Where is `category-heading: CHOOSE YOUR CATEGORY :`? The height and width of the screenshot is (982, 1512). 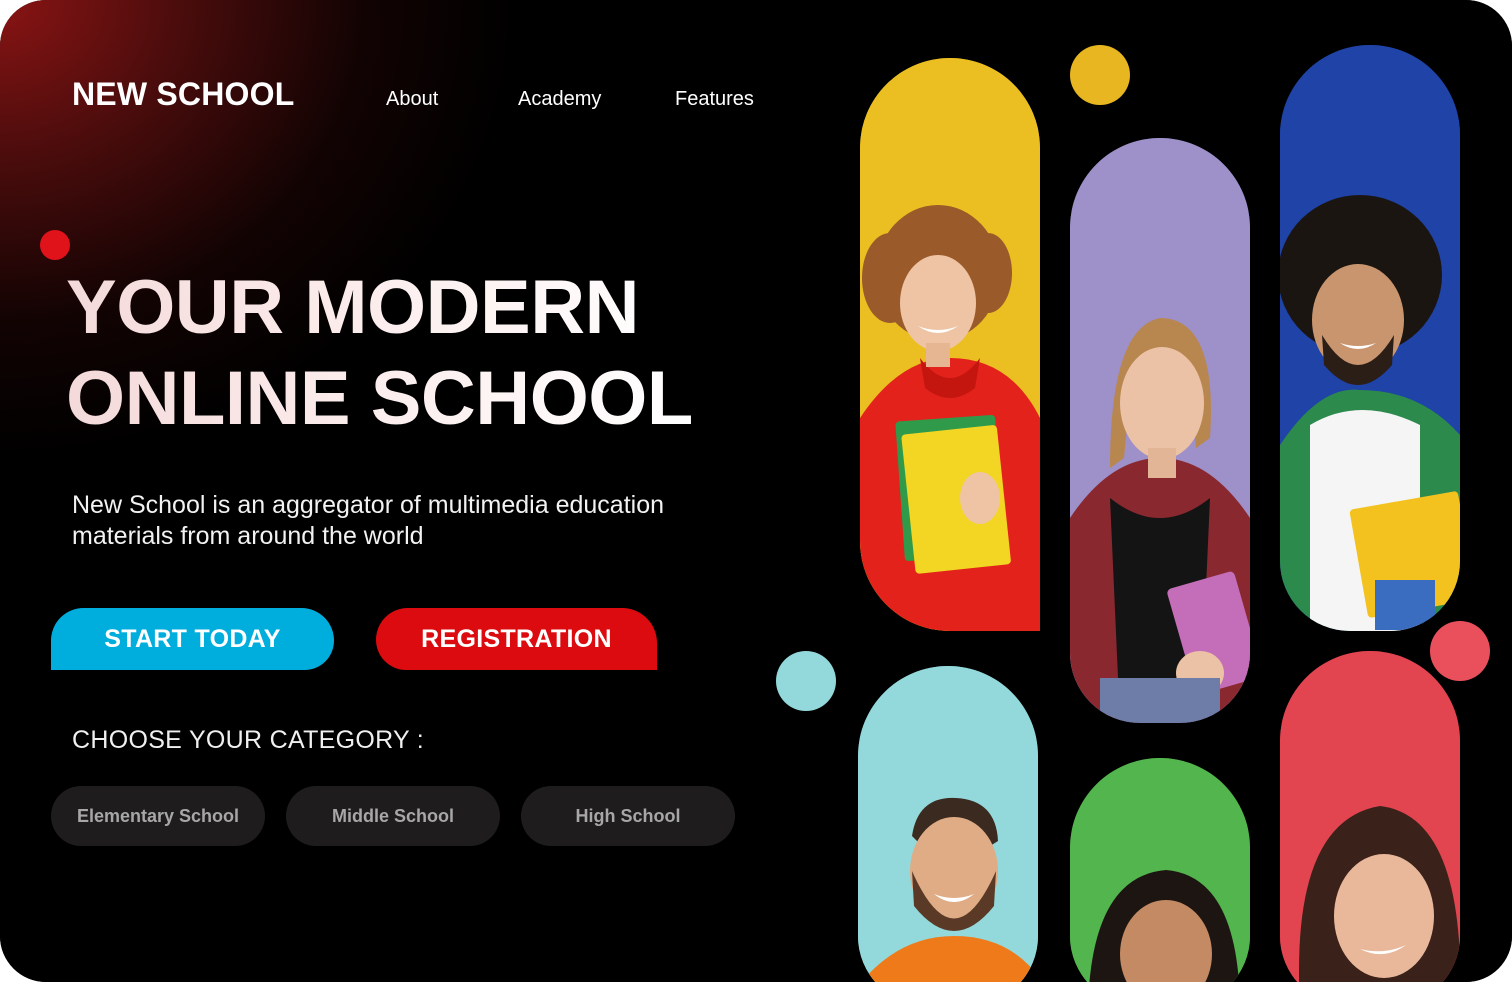 category-heading: CHOOSE YOUR CATEGORY : is located at coordinates (248, 740).